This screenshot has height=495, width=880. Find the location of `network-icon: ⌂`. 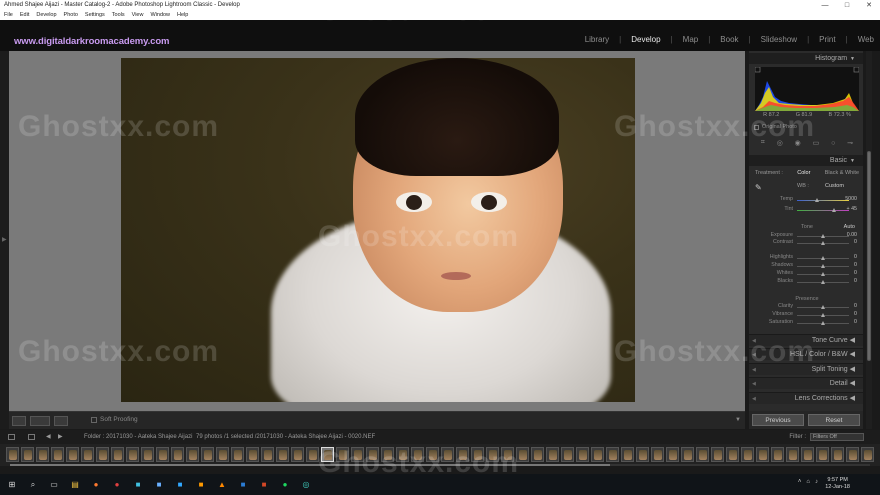

network-icon: ⌂ is located at coordinates (808, 482).